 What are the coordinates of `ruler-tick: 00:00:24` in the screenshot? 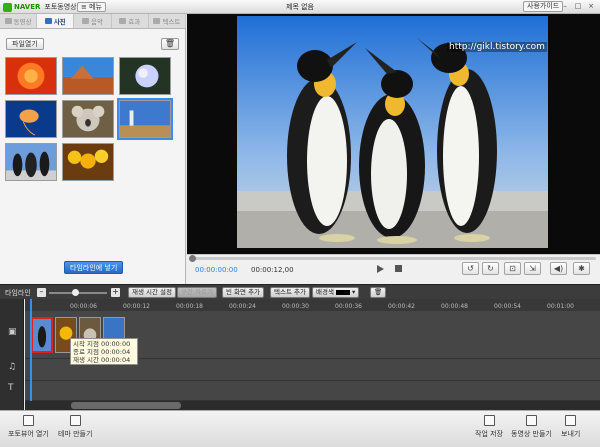 It's located at (242, 306).